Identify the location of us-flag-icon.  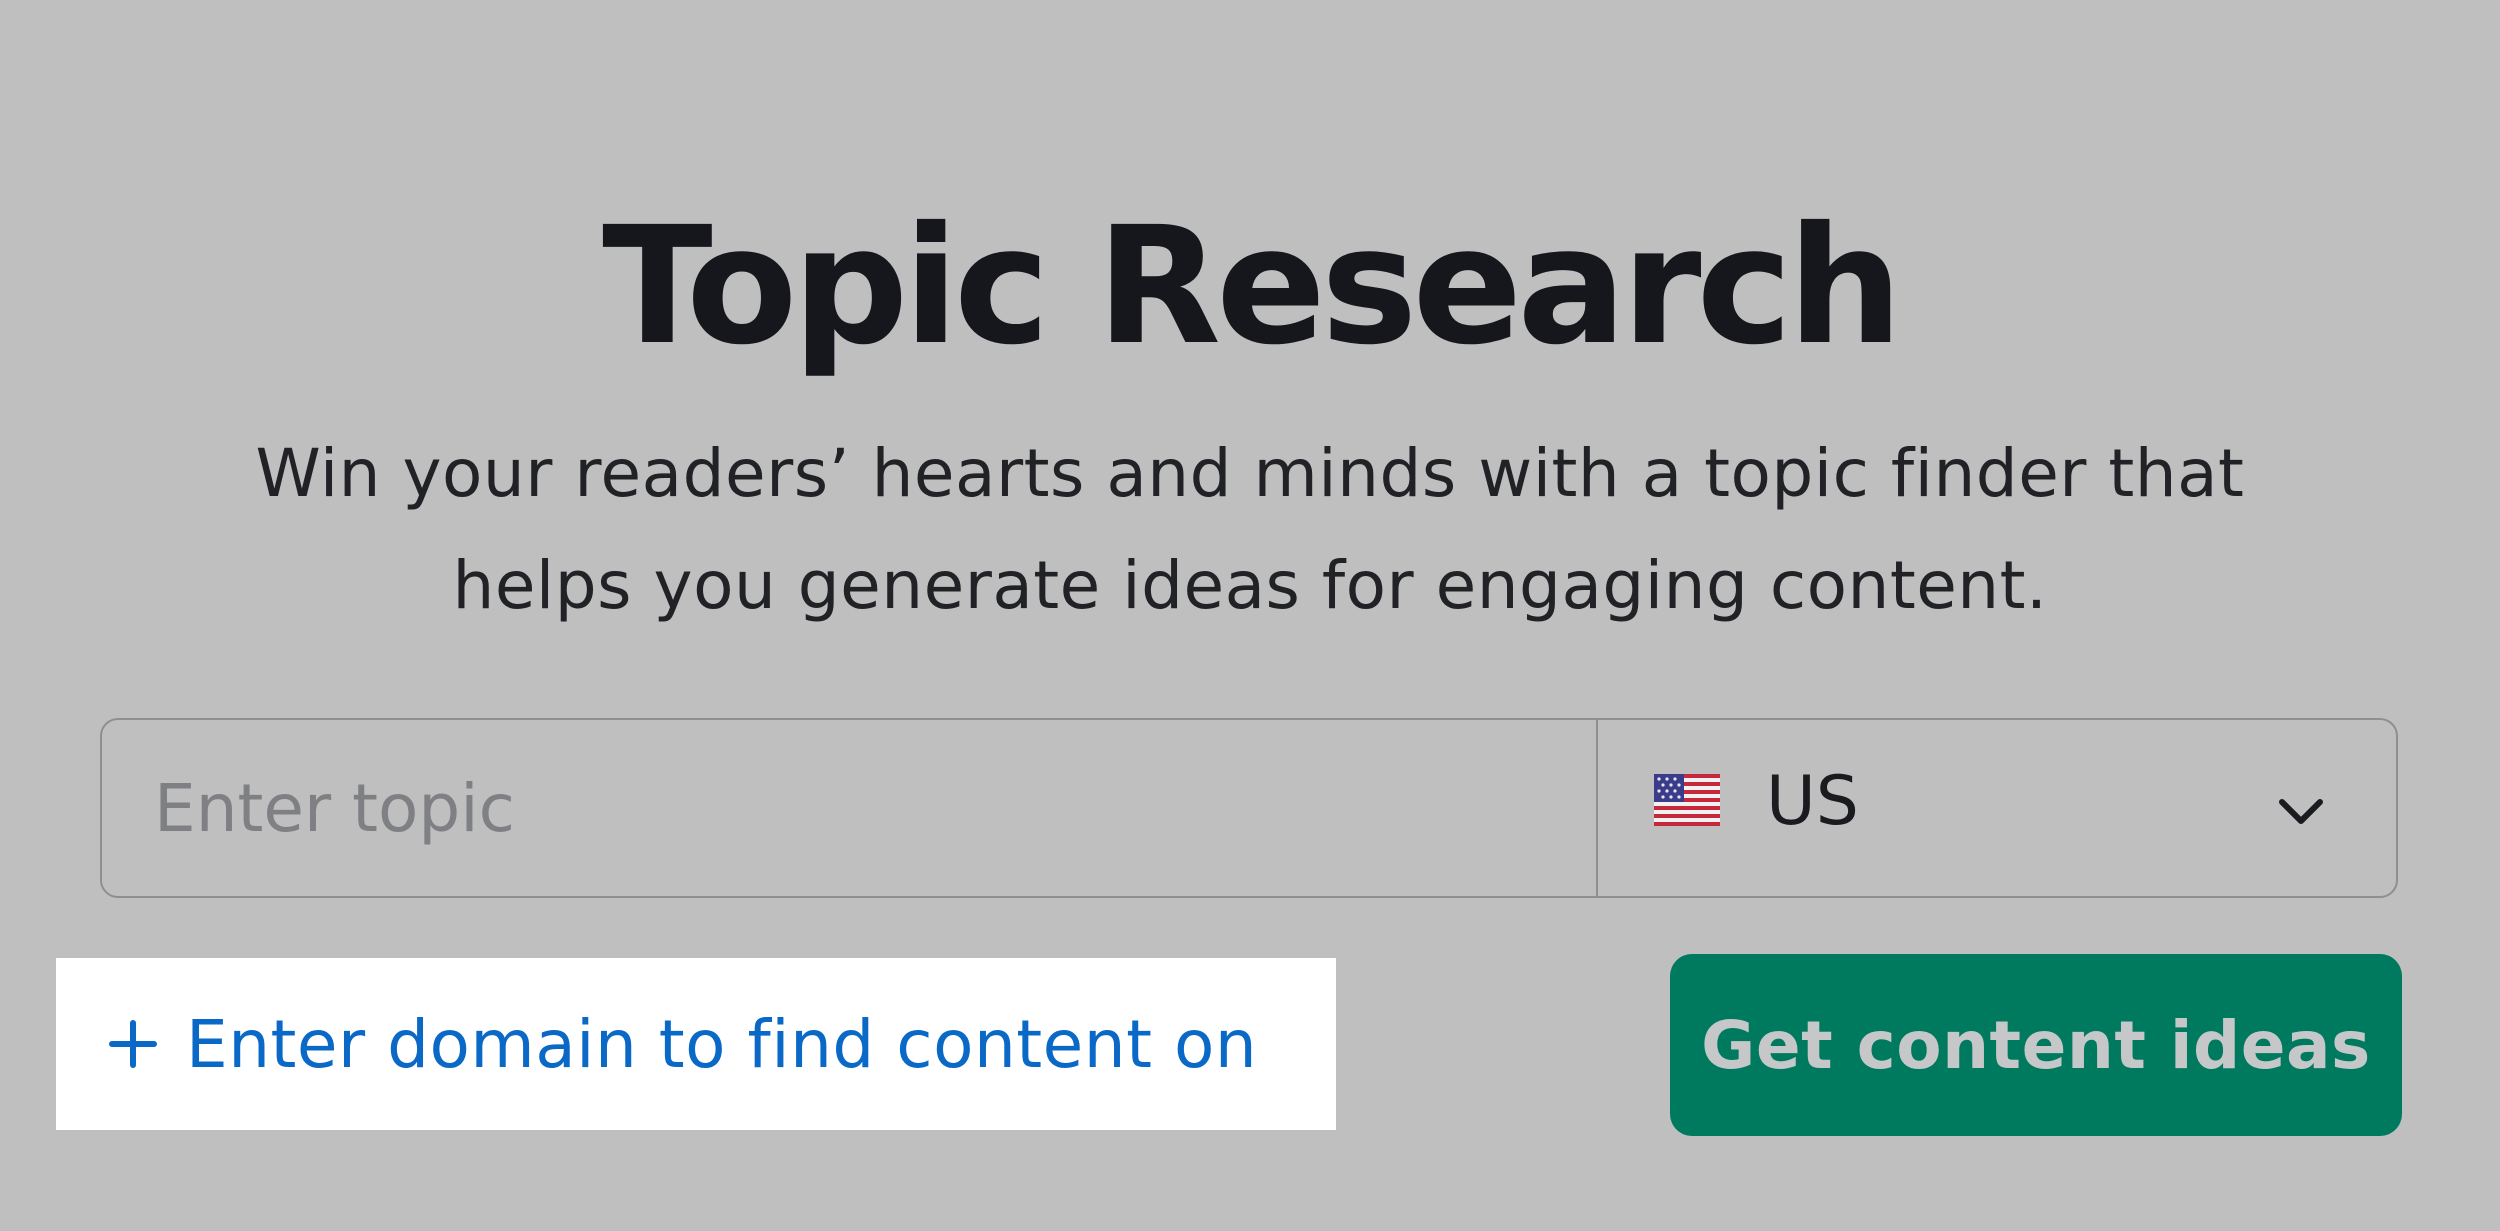
(1687, 800).